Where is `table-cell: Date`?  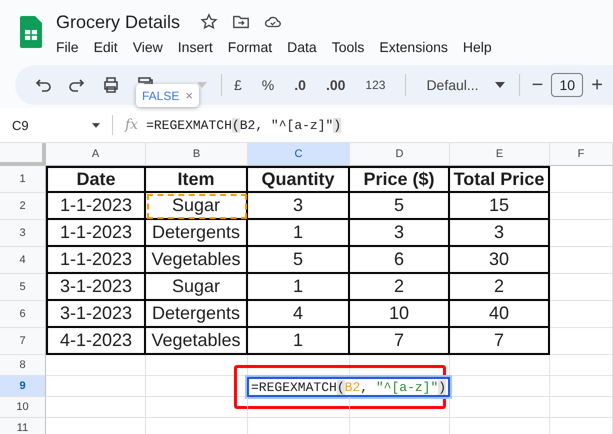
table-cell: Date is located at coordinates (96, 179).